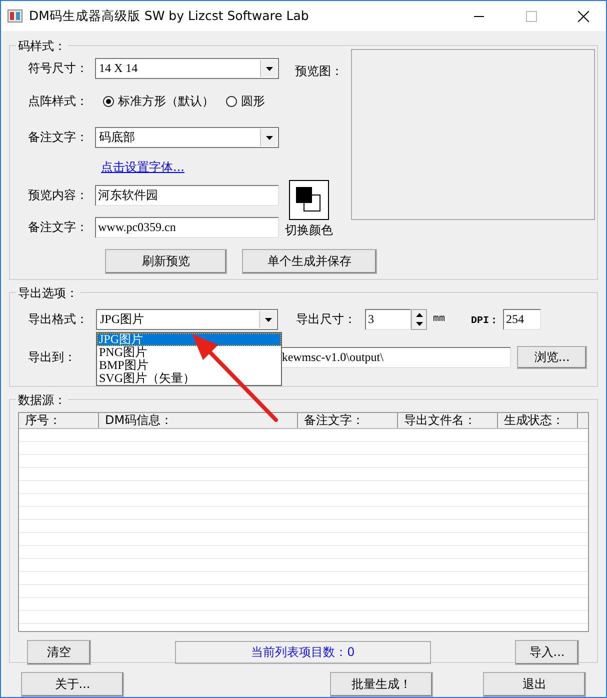 The width and height of the screenshot is (607, 698). I want to click on radio-option: 圆形, so click(245, 101).